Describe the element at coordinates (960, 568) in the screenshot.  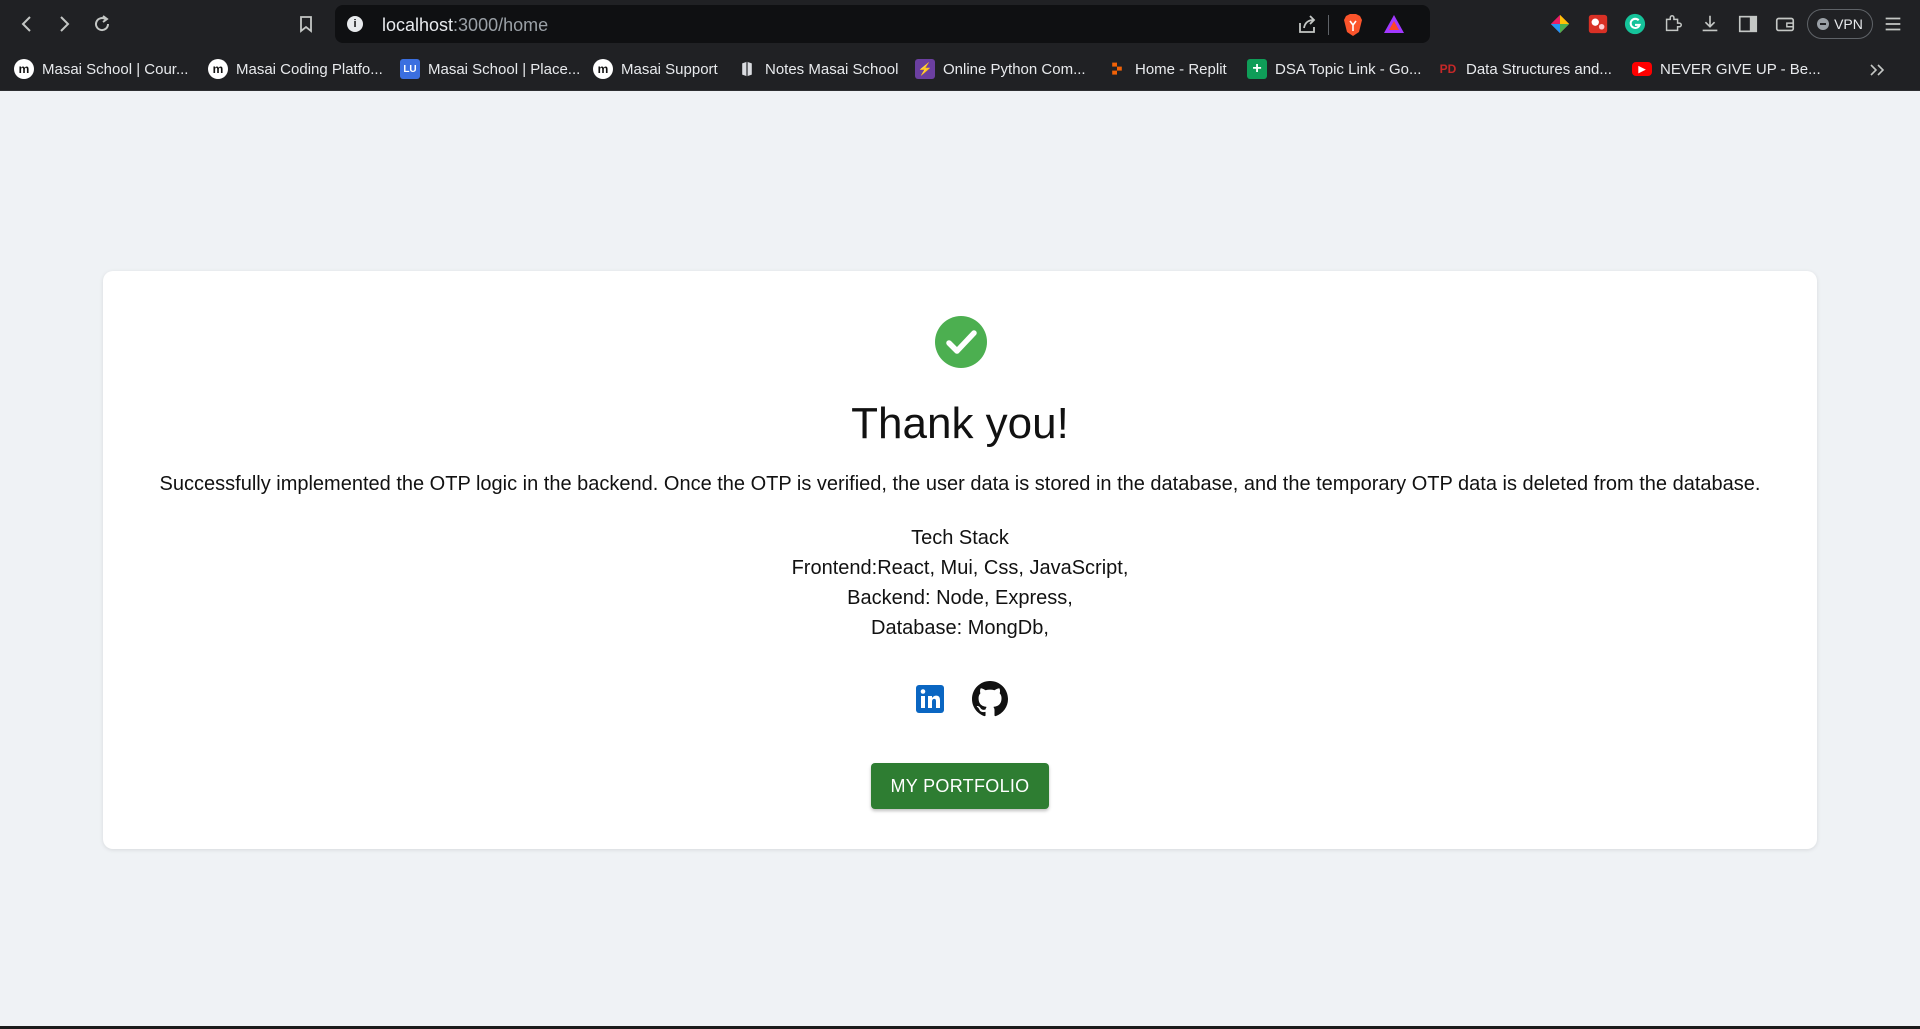
I see `tech-stack-frontend: Frontend:React, Mui, Css, JavaScript,` at that location.